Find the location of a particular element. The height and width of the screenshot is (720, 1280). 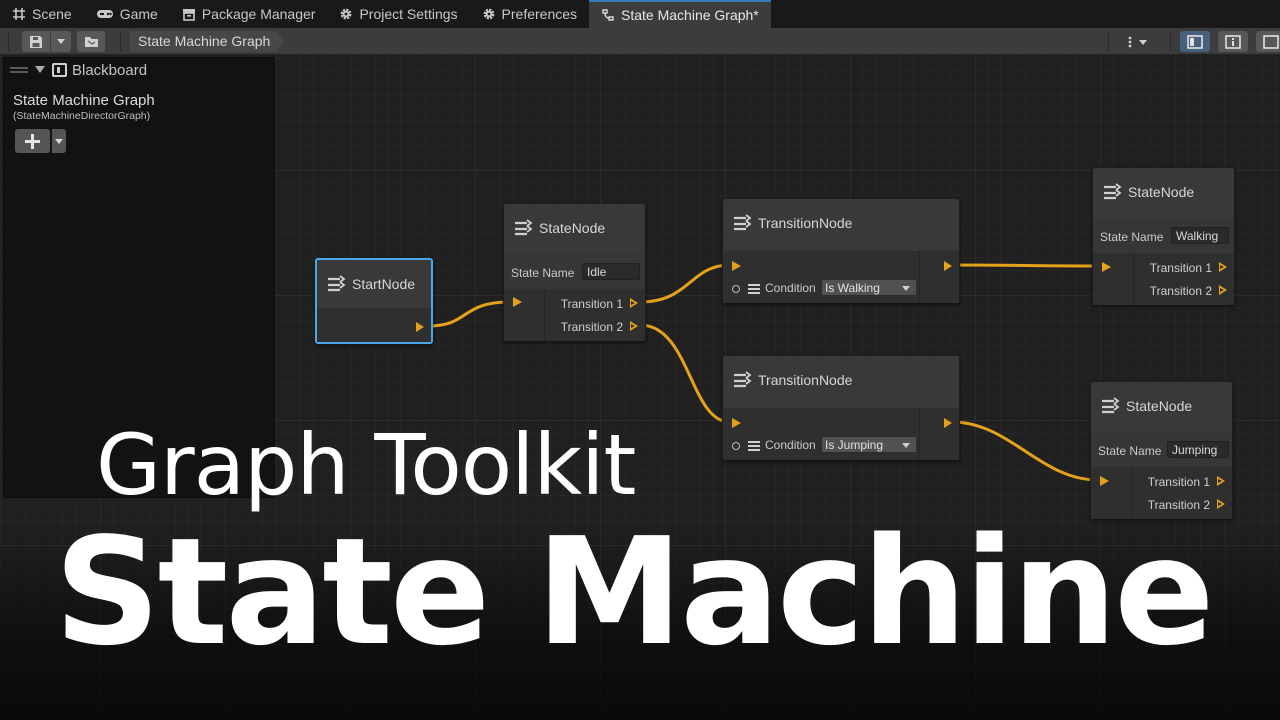

add-variable-button is located at coordinates (32, 141).